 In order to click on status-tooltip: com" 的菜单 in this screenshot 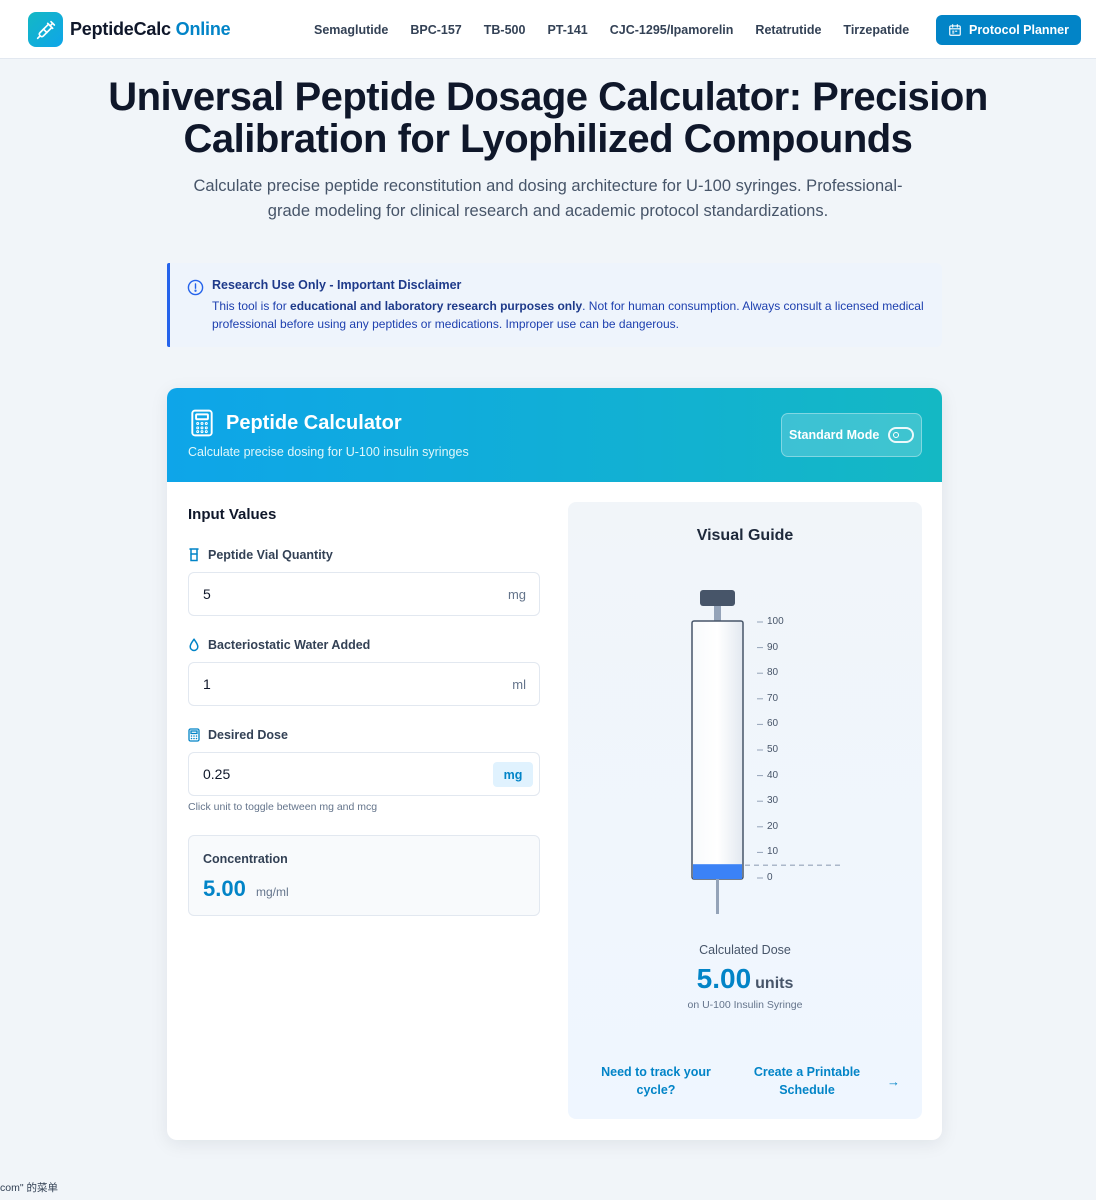, I will do `click(29, 1188)`.